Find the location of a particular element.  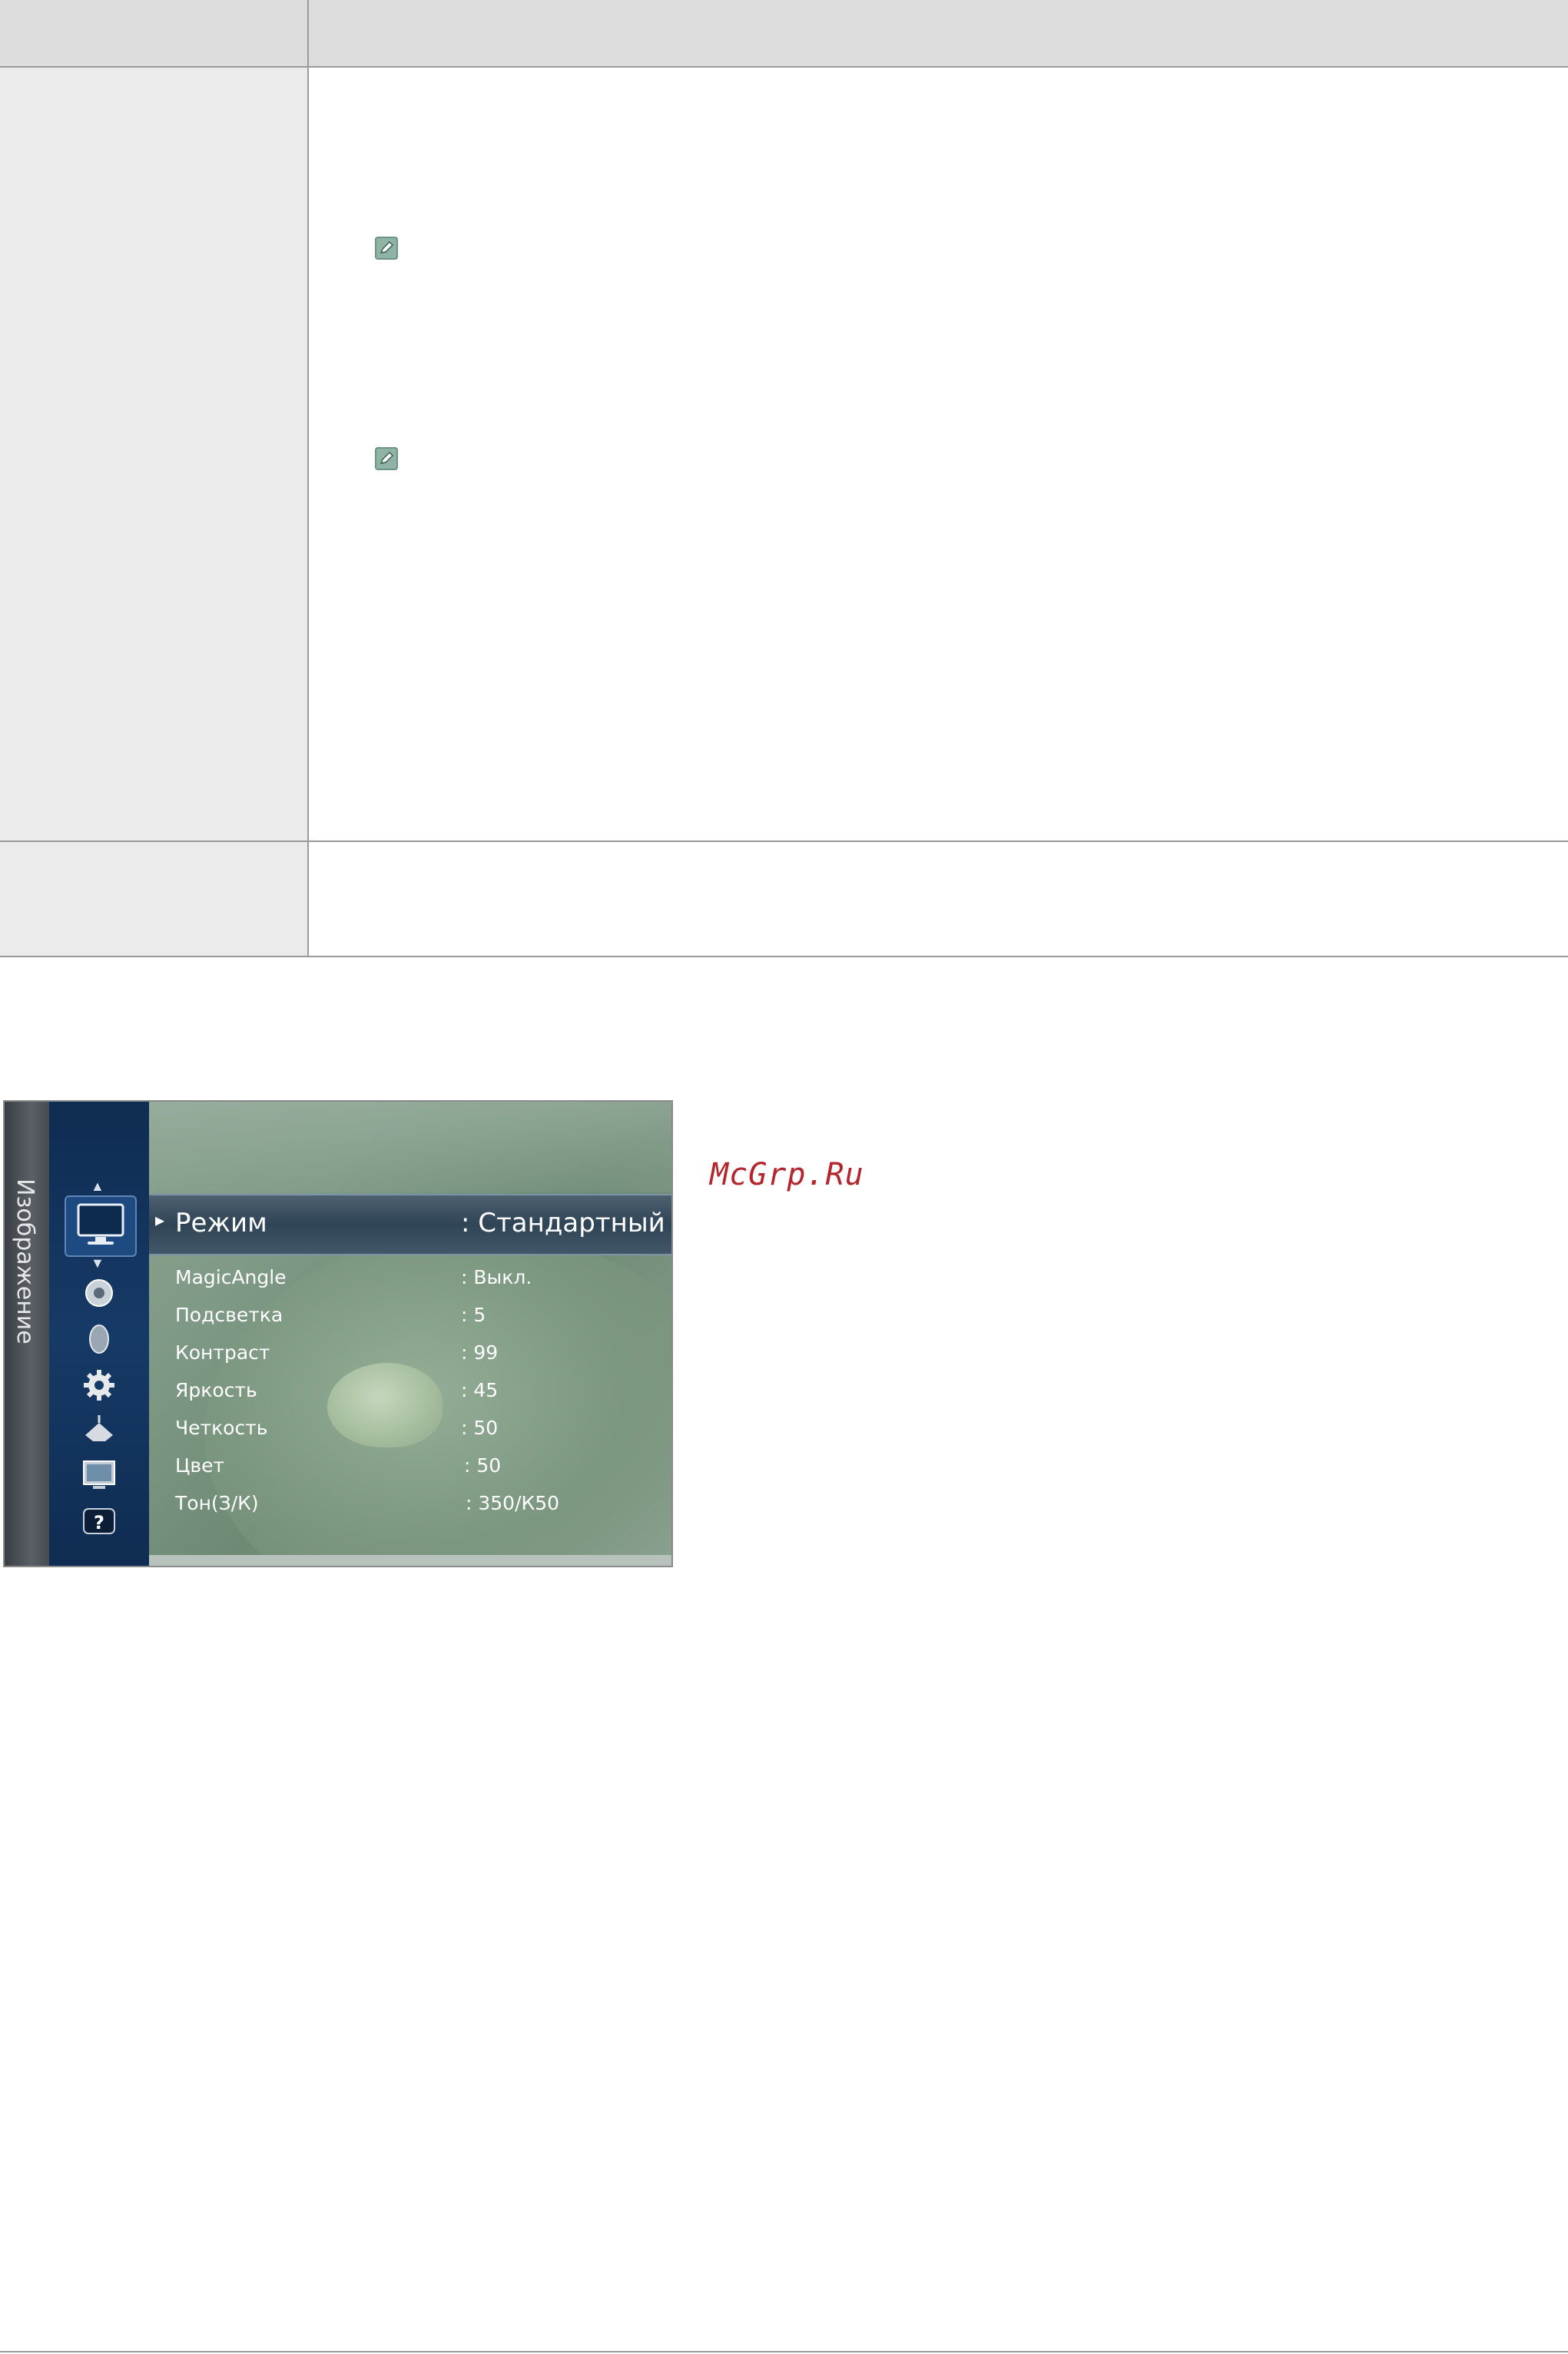

osd-item-label: Режим is located at coordinates (221, 1223).